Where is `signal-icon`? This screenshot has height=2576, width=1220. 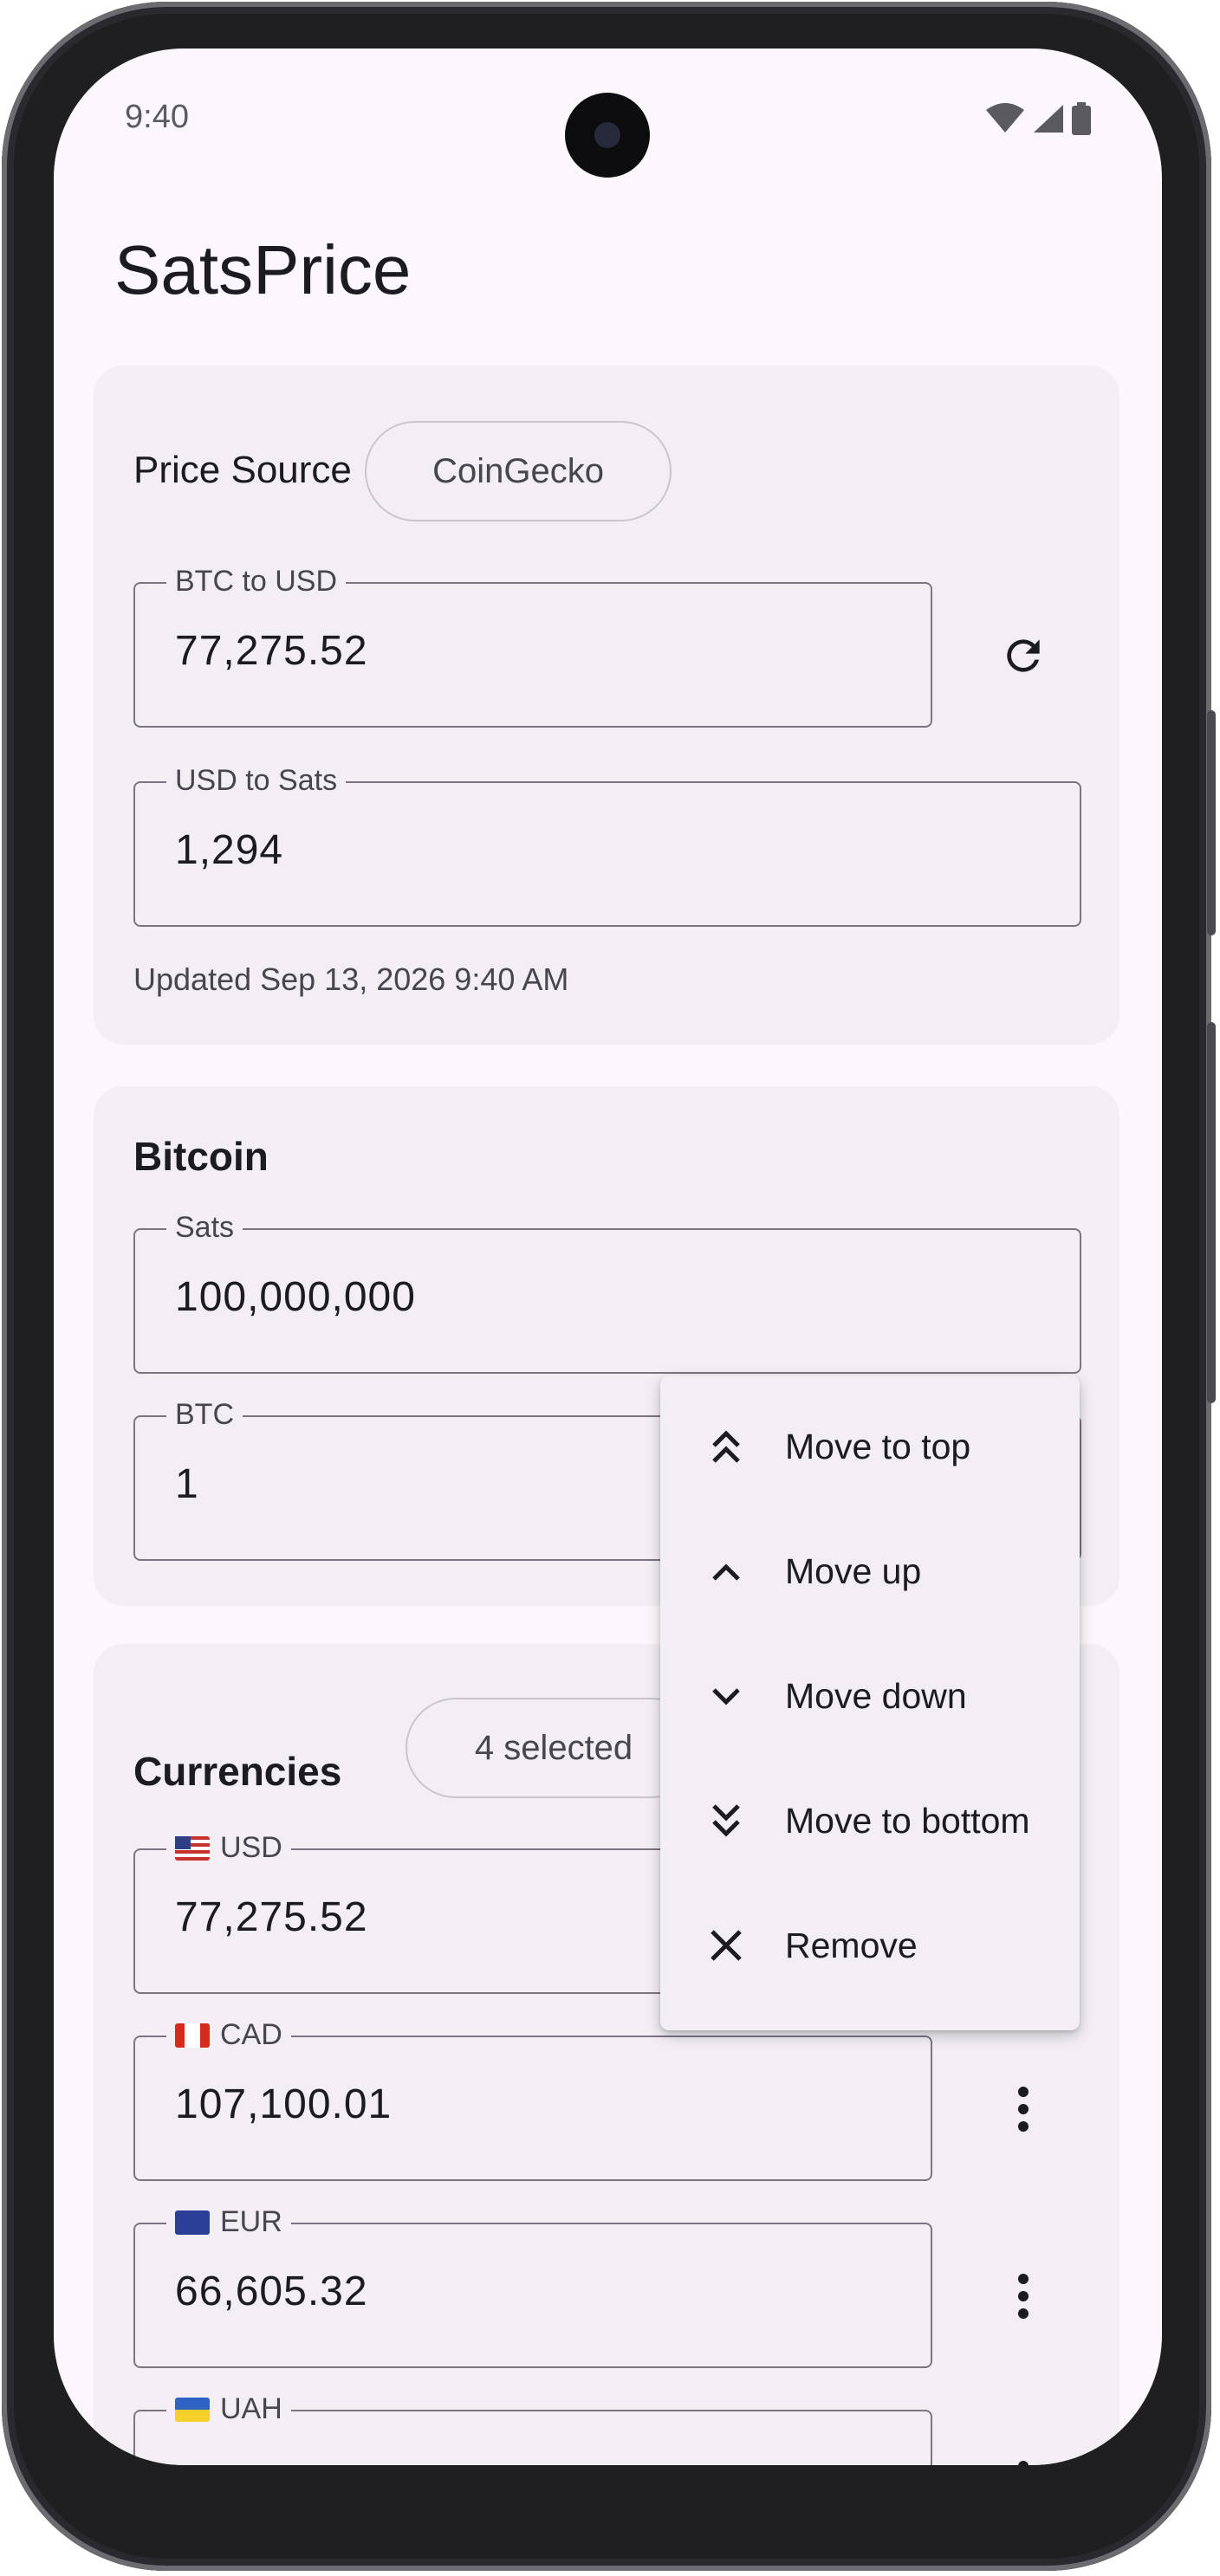
signal-icon is located at coordinates (1048, 119).